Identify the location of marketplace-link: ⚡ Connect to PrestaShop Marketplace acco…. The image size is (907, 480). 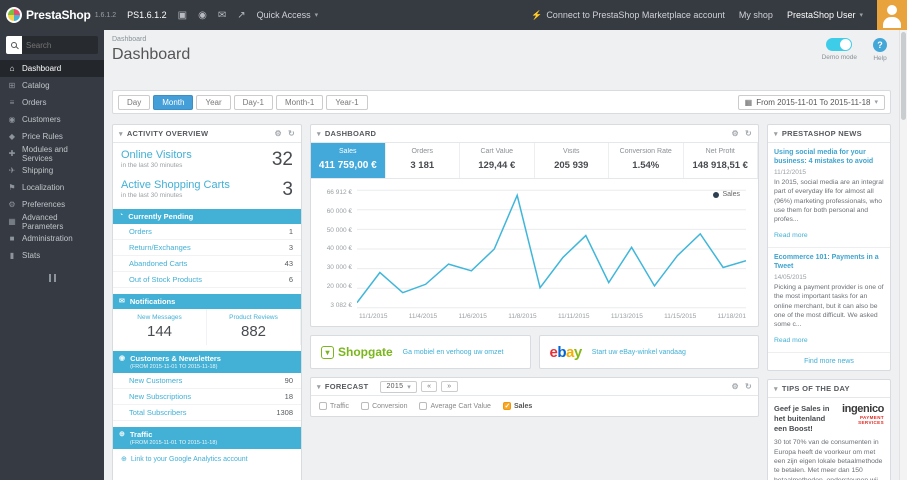
(628, 15).